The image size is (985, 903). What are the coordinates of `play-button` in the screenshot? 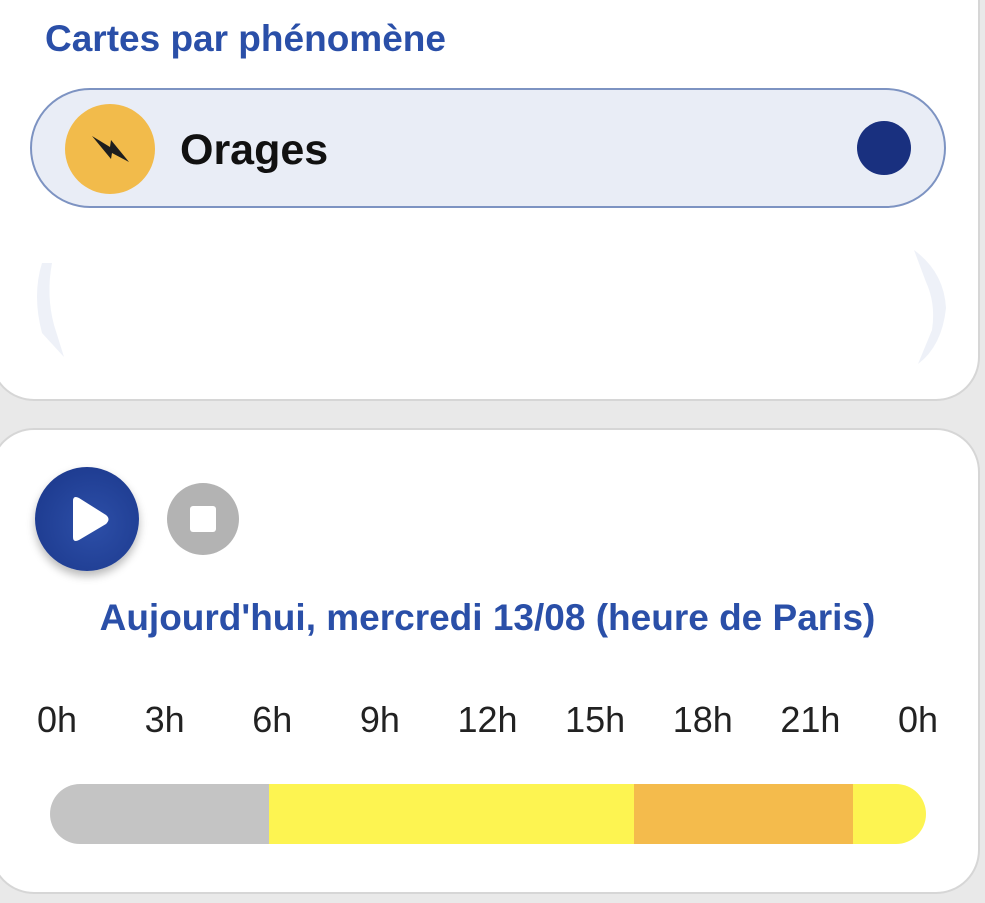 It's located at (87, 519).